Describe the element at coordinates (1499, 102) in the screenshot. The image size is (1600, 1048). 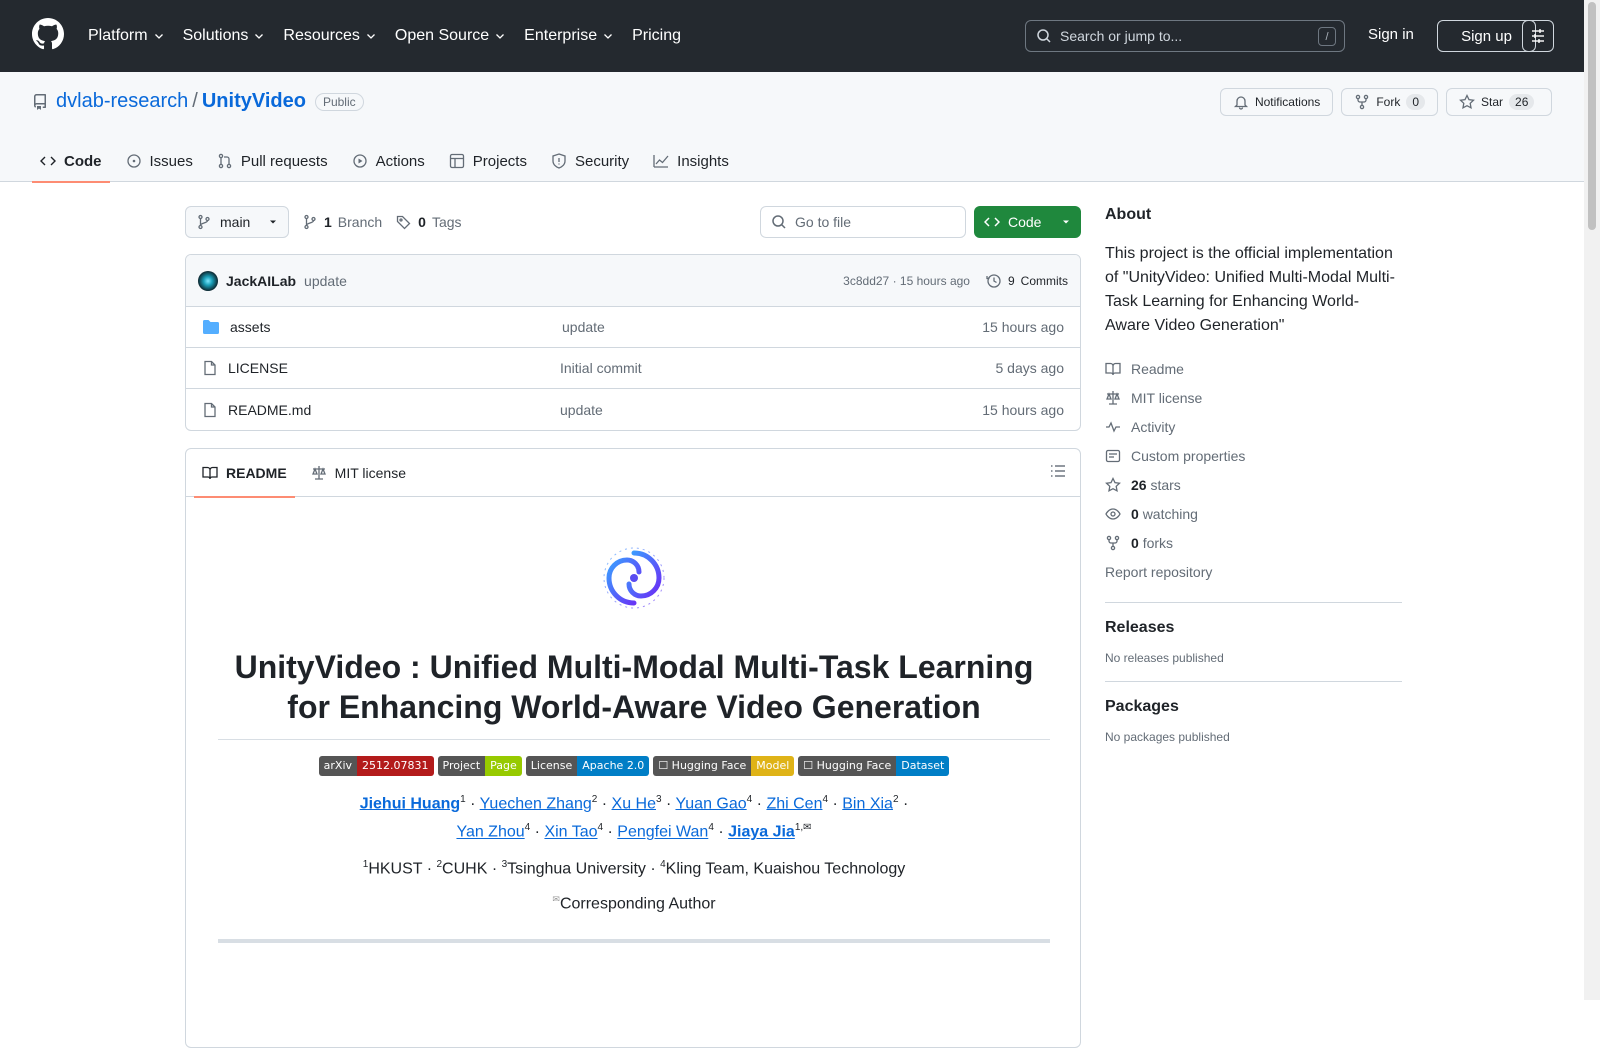
I see `star-button: Star 26` at that location.